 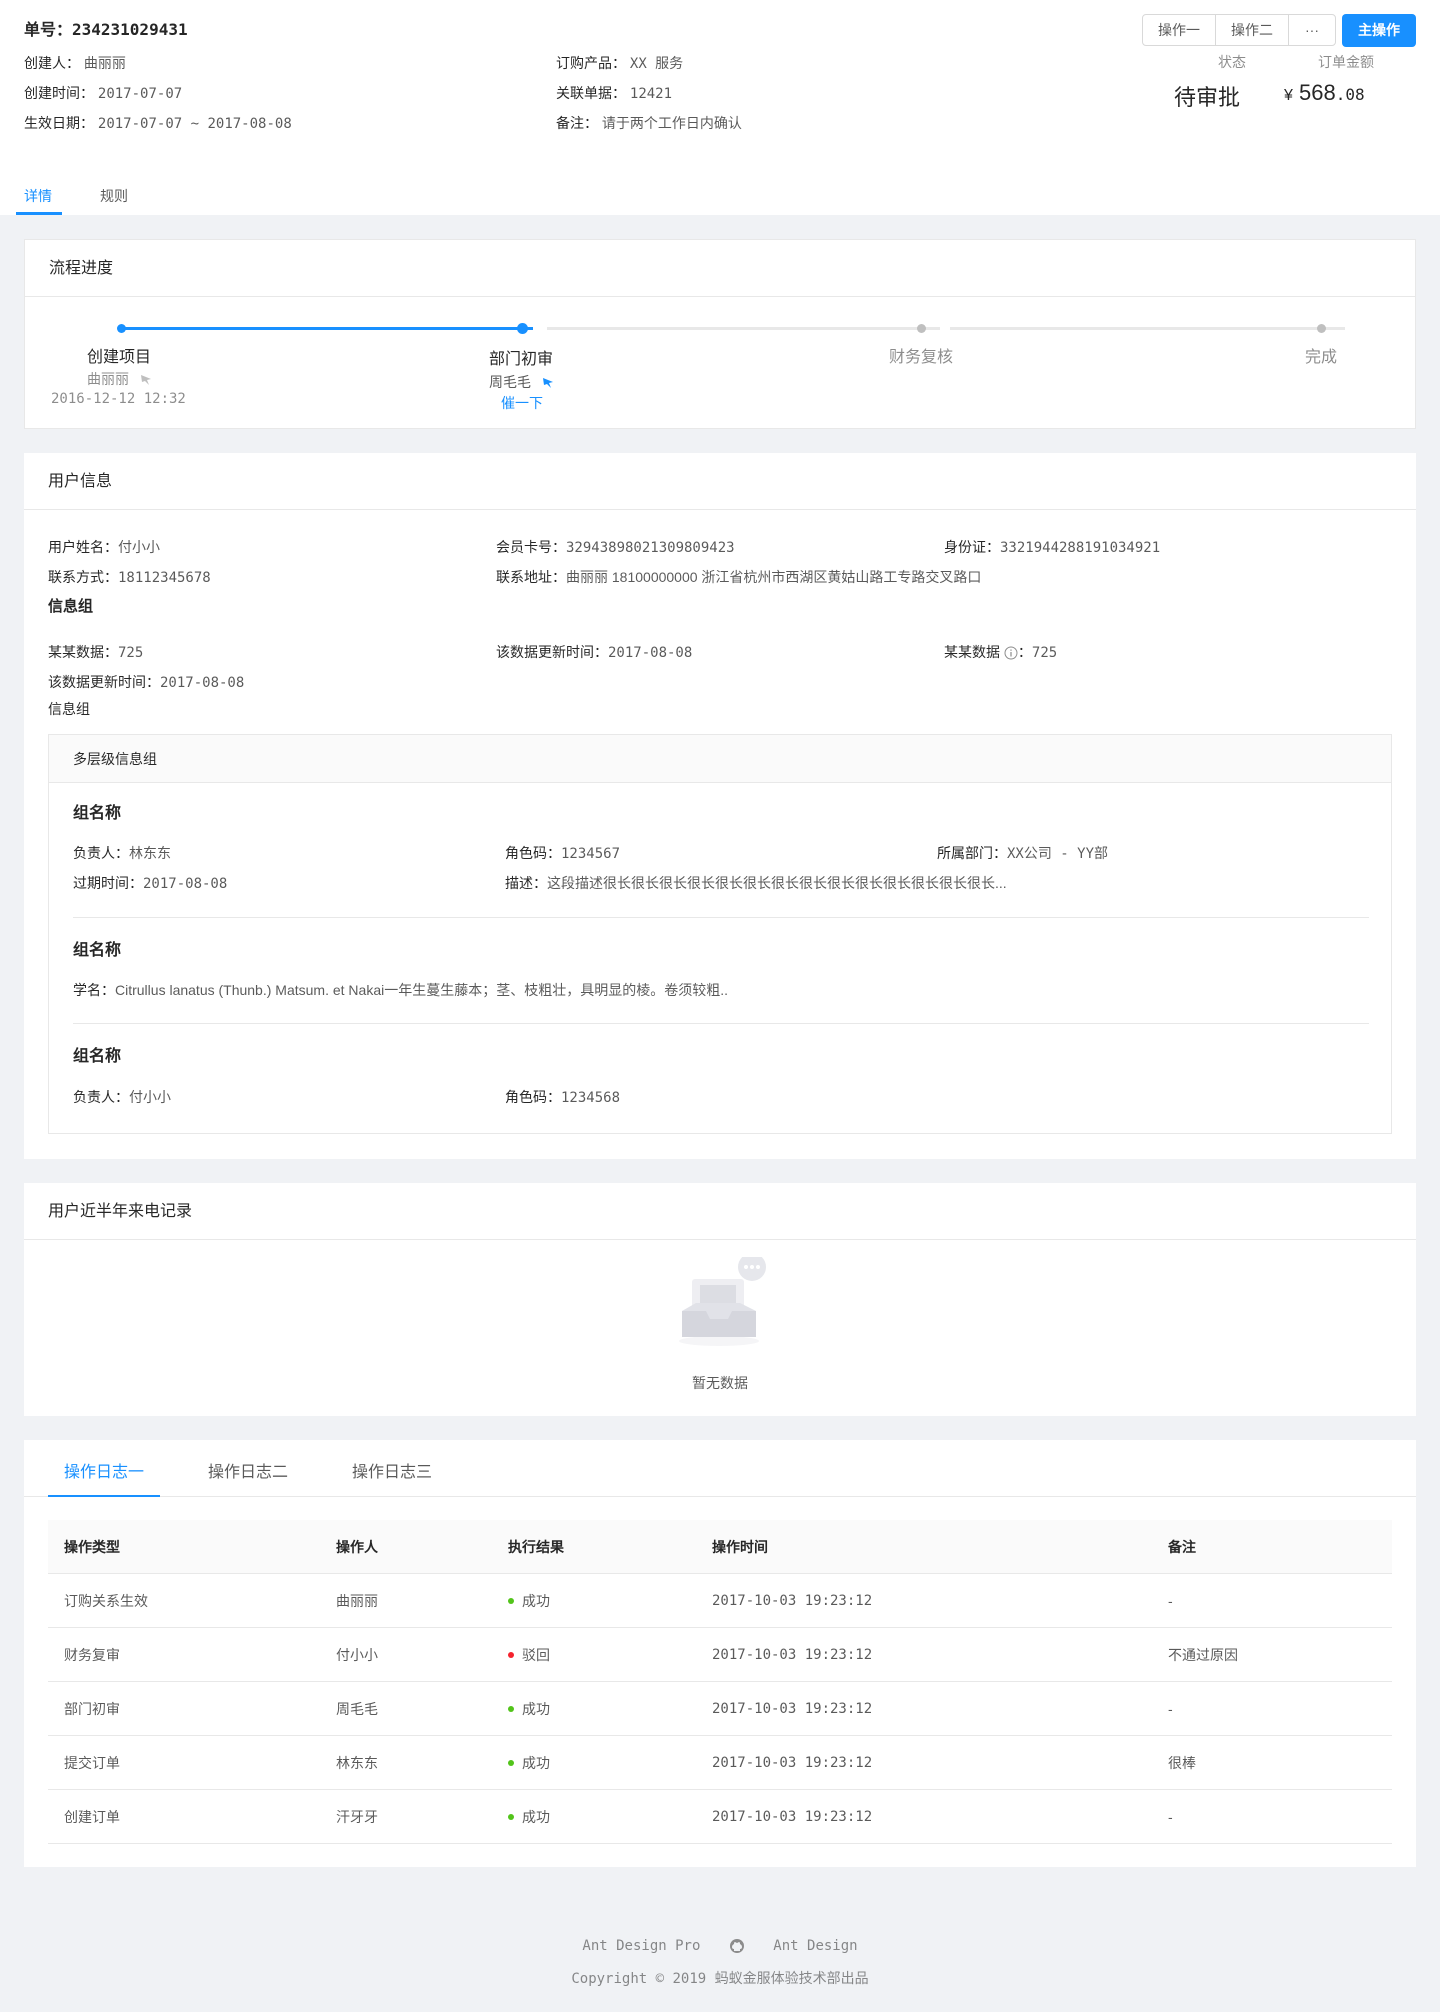 I want to click on col-result: 执行结果, so click(x=536, y=1547).